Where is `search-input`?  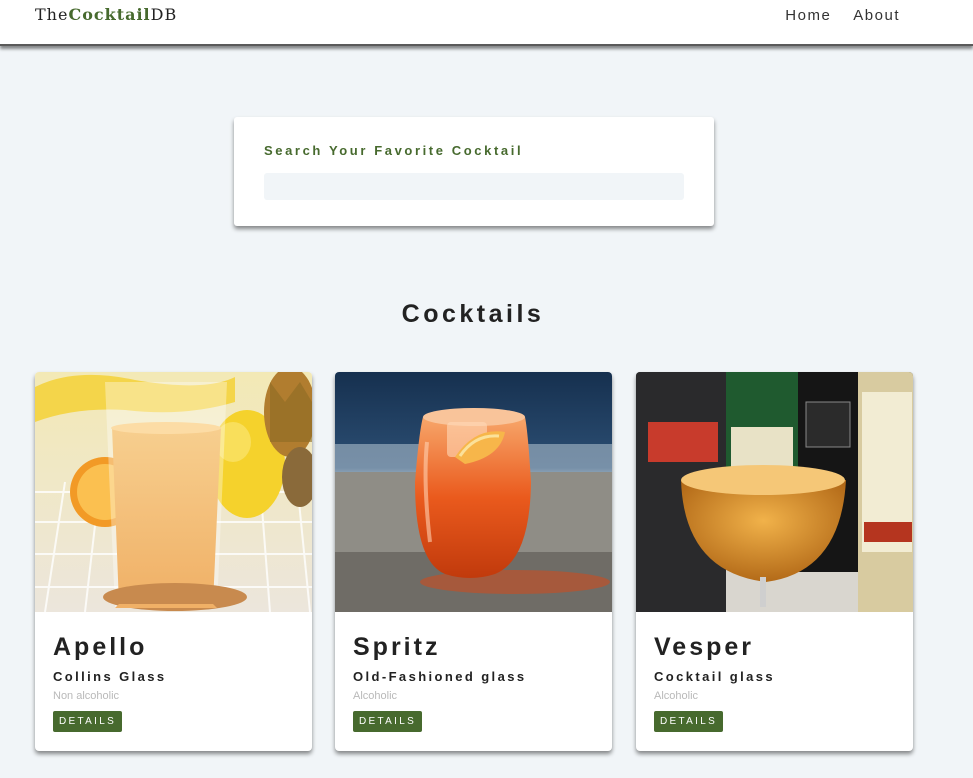 search-input is located at coordinates (474, 186).